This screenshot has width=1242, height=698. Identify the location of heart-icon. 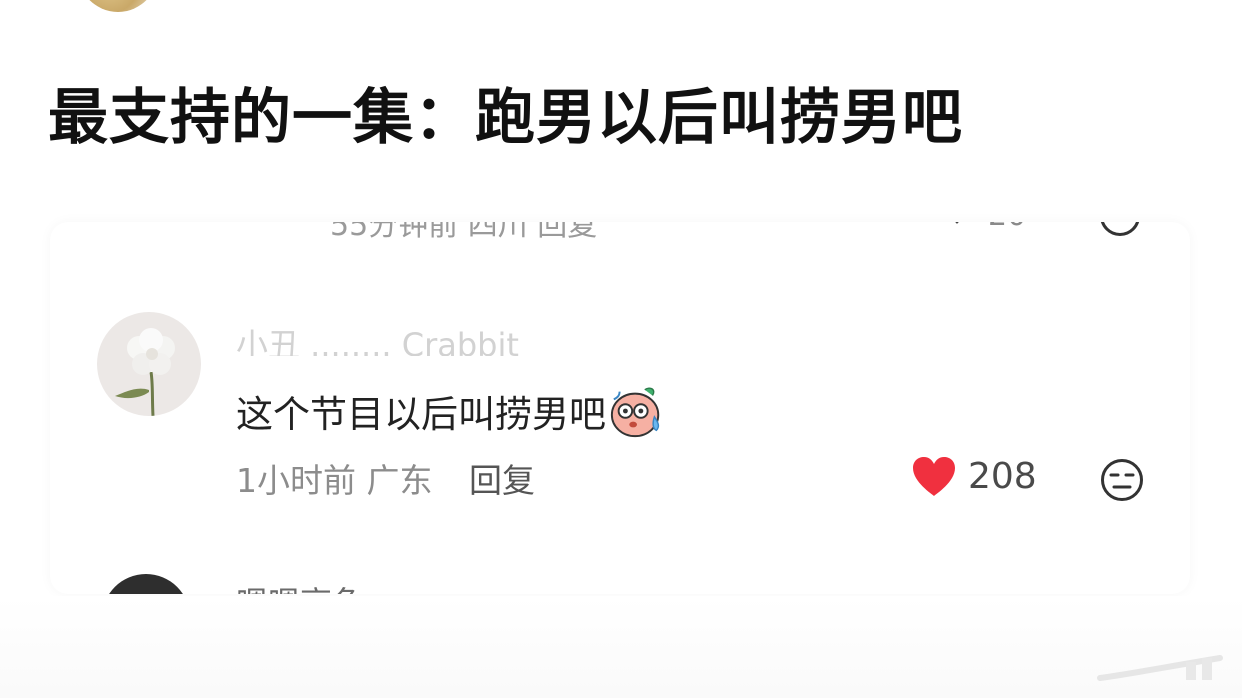
(934, 476).